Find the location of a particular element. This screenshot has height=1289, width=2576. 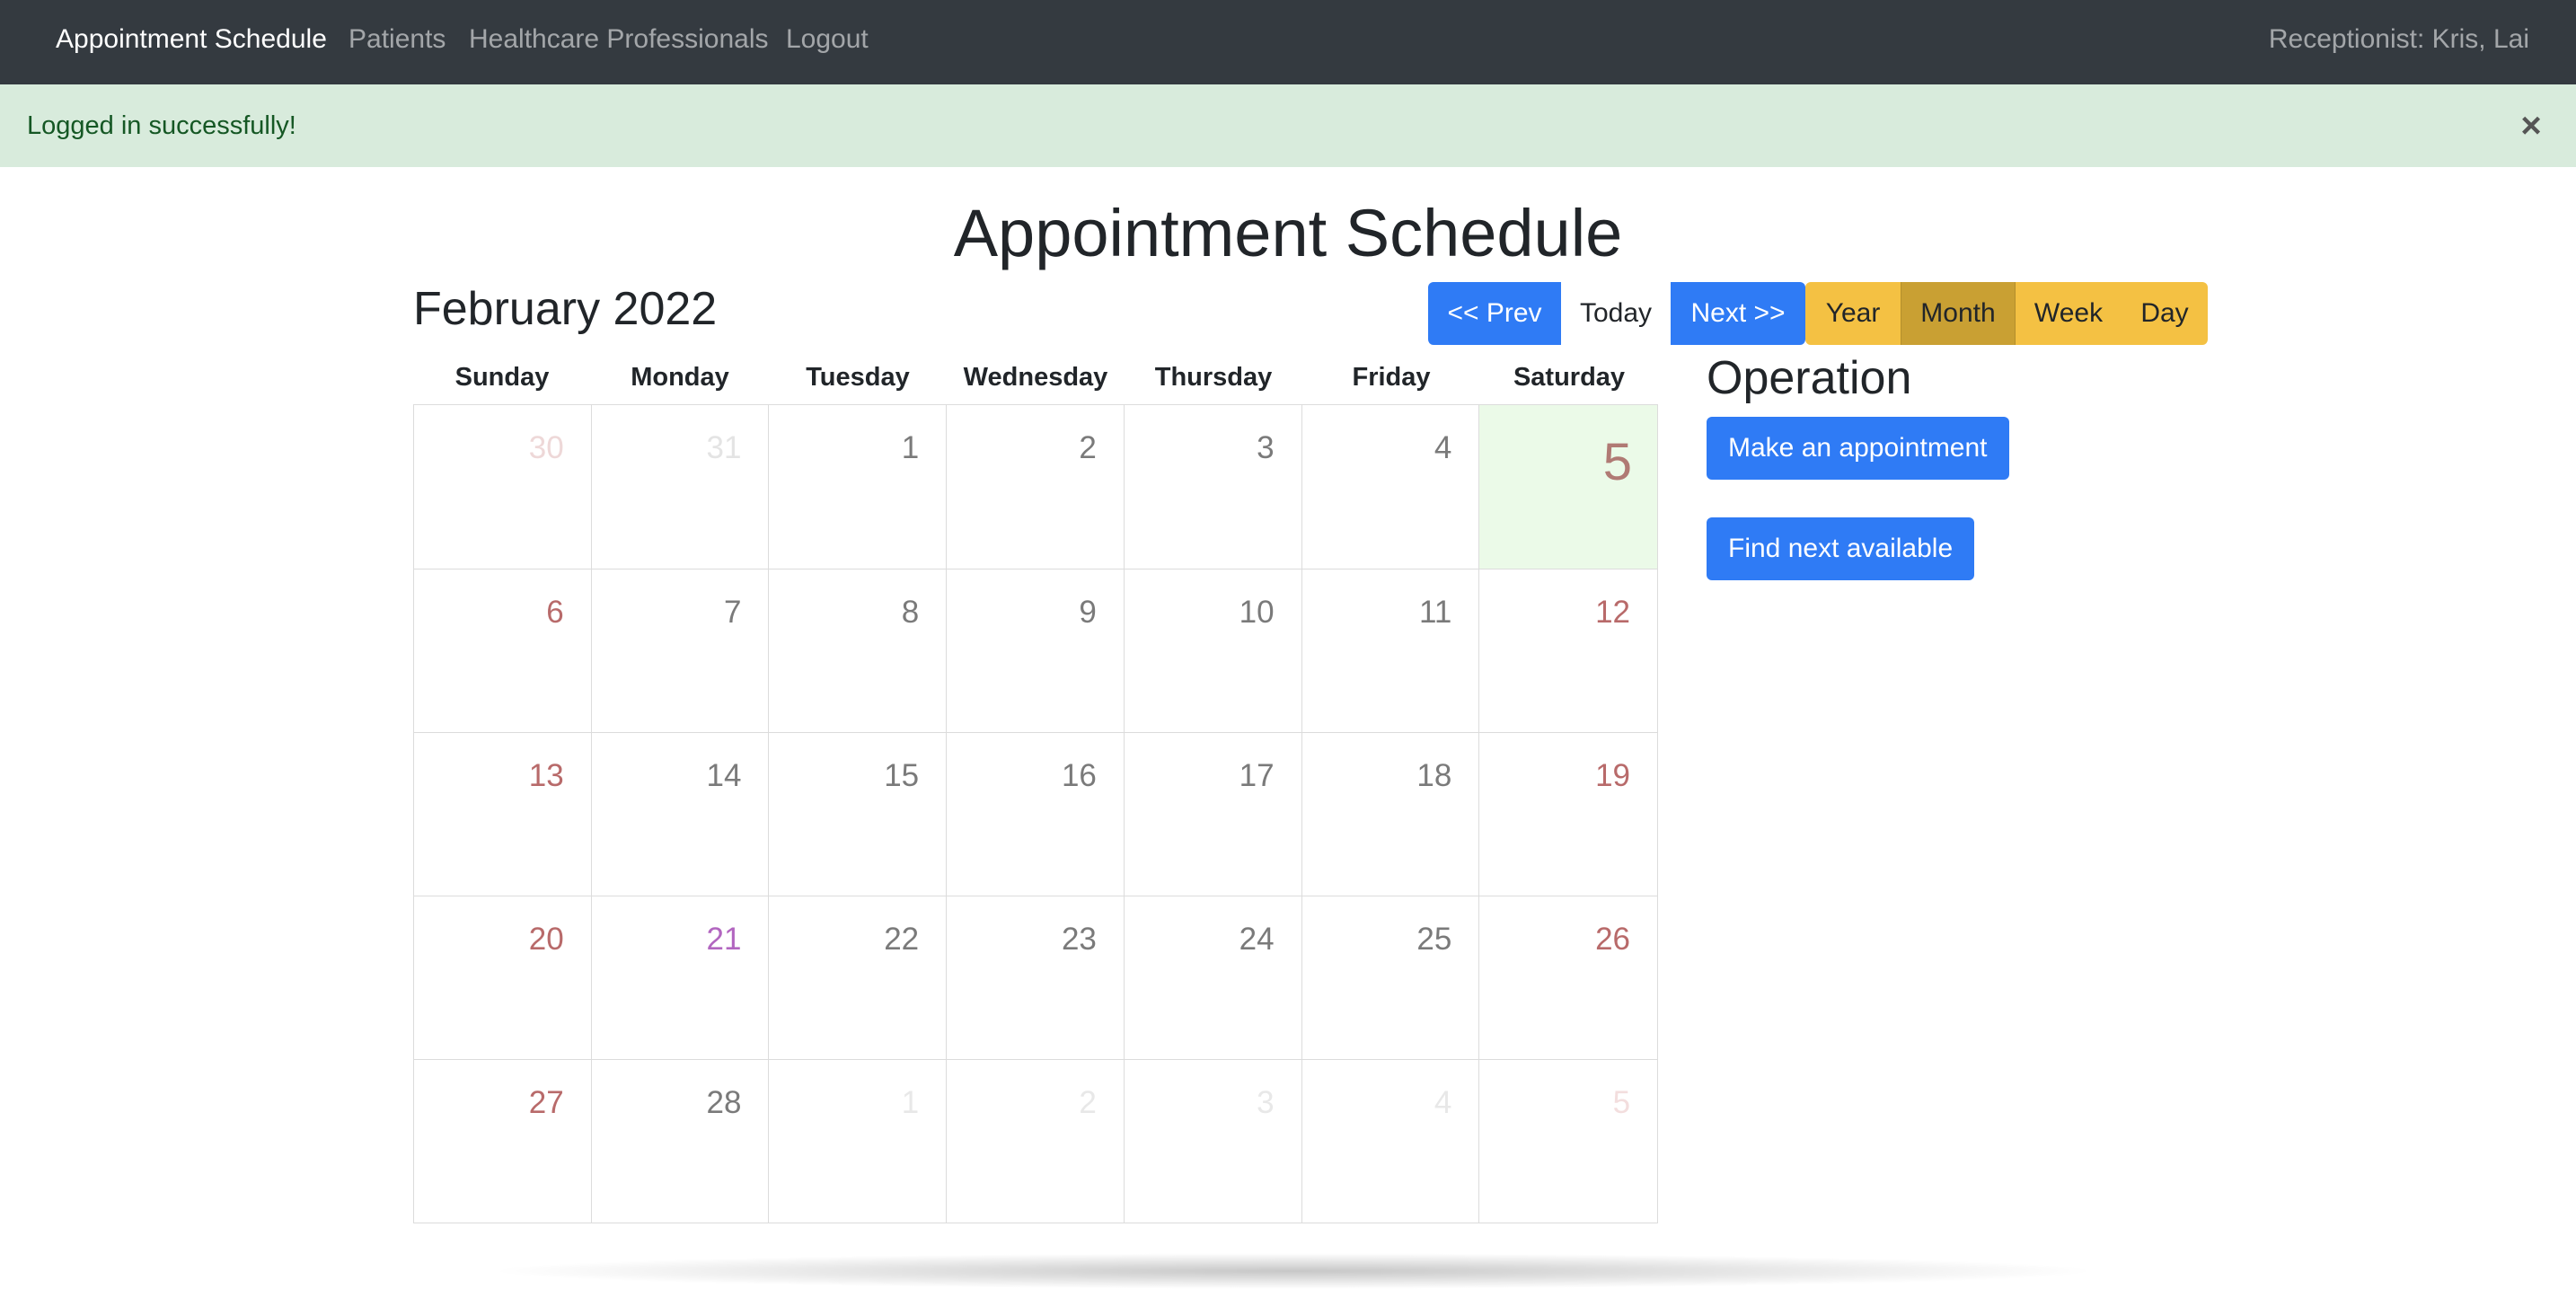

weekday-label: Saturday is located at coordinates (1569, 378).